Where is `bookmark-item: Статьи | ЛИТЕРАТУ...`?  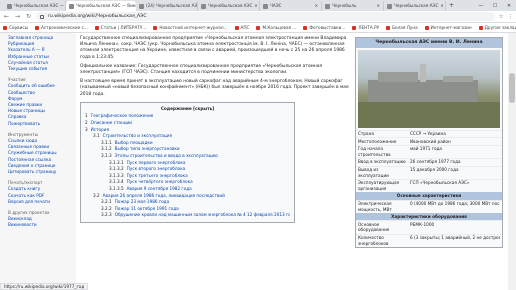
bookmark-item: Статьи | ЛИТЕРАТУ... is located at coordinates (120, 27).